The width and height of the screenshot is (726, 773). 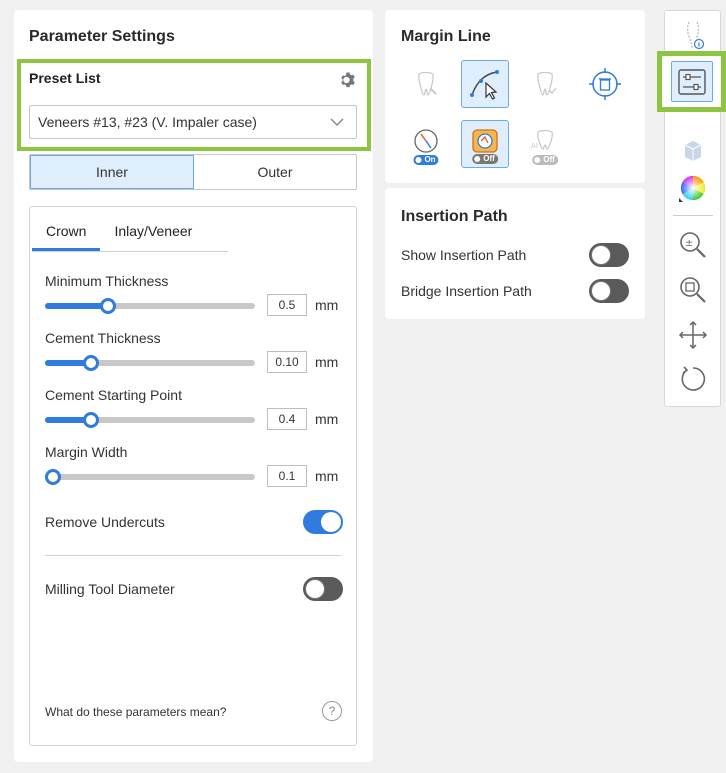 I want to click on param-minimum-thickness: Minimum Thickness 0.5 mm, so click(x=195, y=298).